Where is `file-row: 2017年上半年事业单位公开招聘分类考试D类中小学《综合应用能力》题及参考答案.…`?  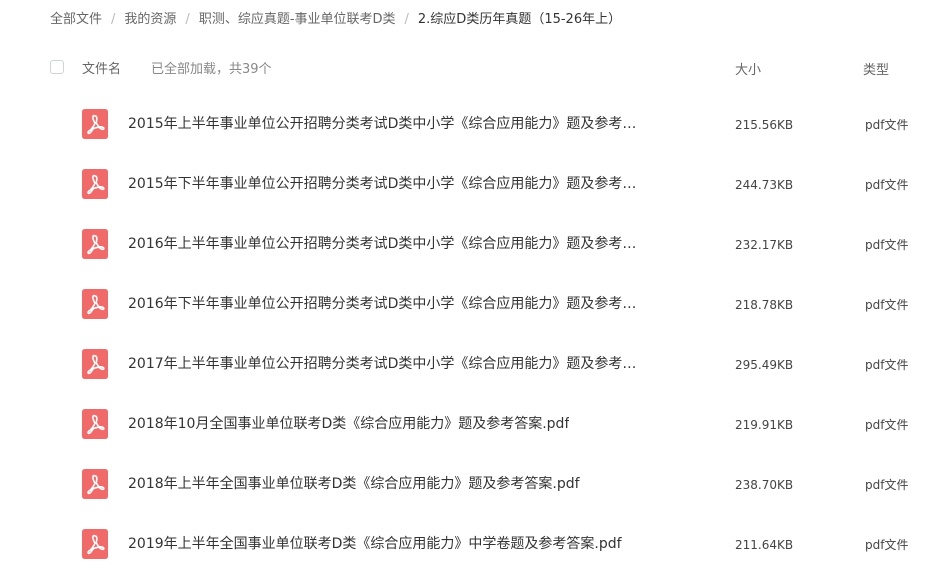 file-row: 2017年上半年事业单位公开招聘分类考试D类中小学《综合应用能力》题及参考答案.… is located at coordinates (467, 364).